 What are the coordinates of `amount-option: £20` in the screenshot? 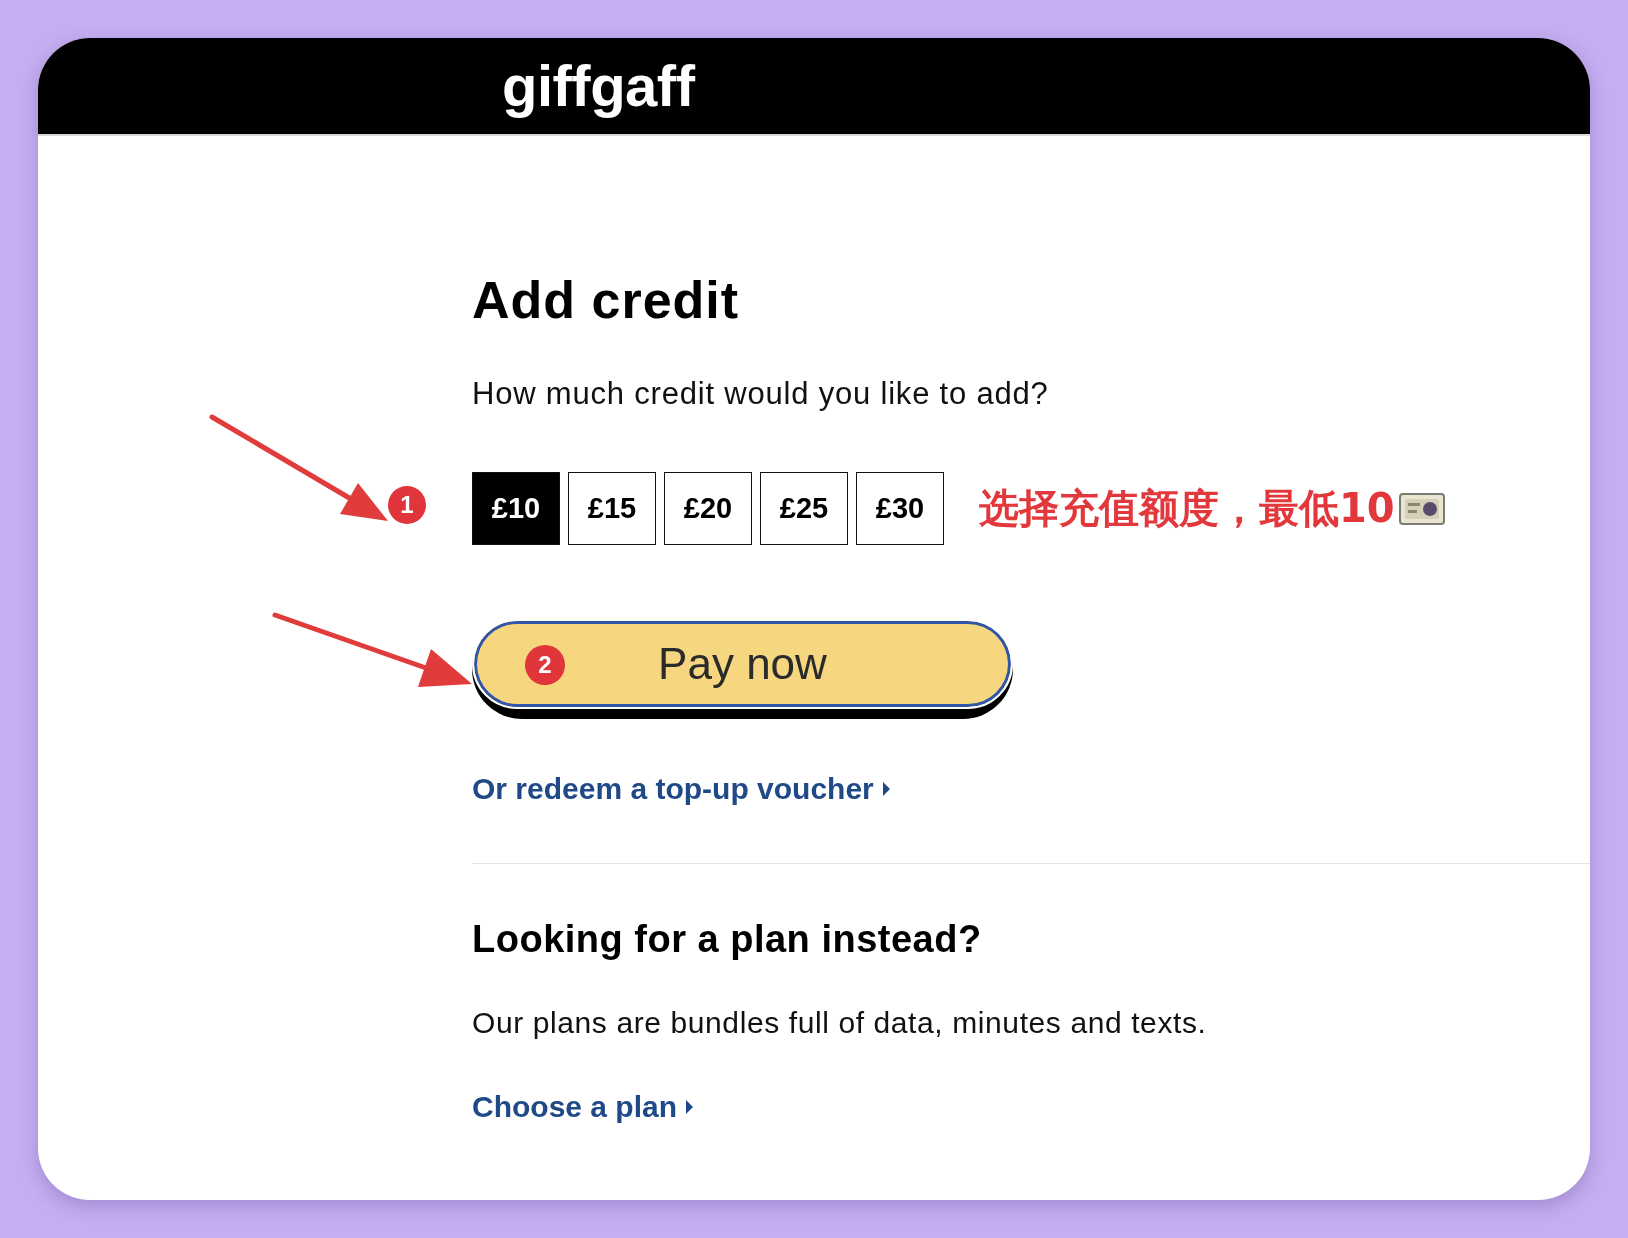 It's located at (708, 508).